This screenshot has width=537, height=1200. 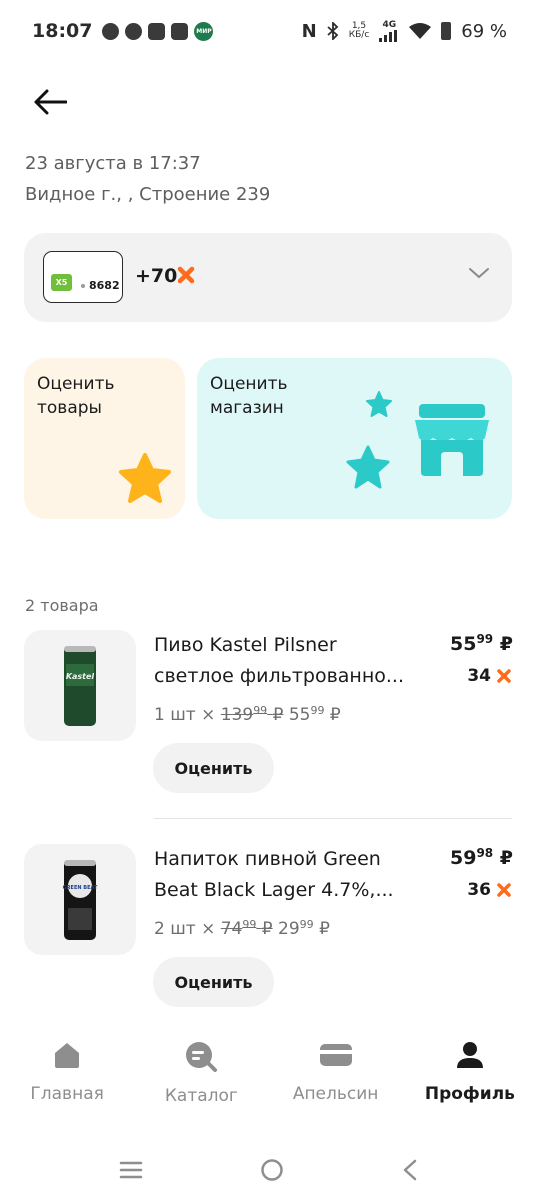 I want to click on order-address: Видное г., , Строение 239, so click(x=148, y=194).